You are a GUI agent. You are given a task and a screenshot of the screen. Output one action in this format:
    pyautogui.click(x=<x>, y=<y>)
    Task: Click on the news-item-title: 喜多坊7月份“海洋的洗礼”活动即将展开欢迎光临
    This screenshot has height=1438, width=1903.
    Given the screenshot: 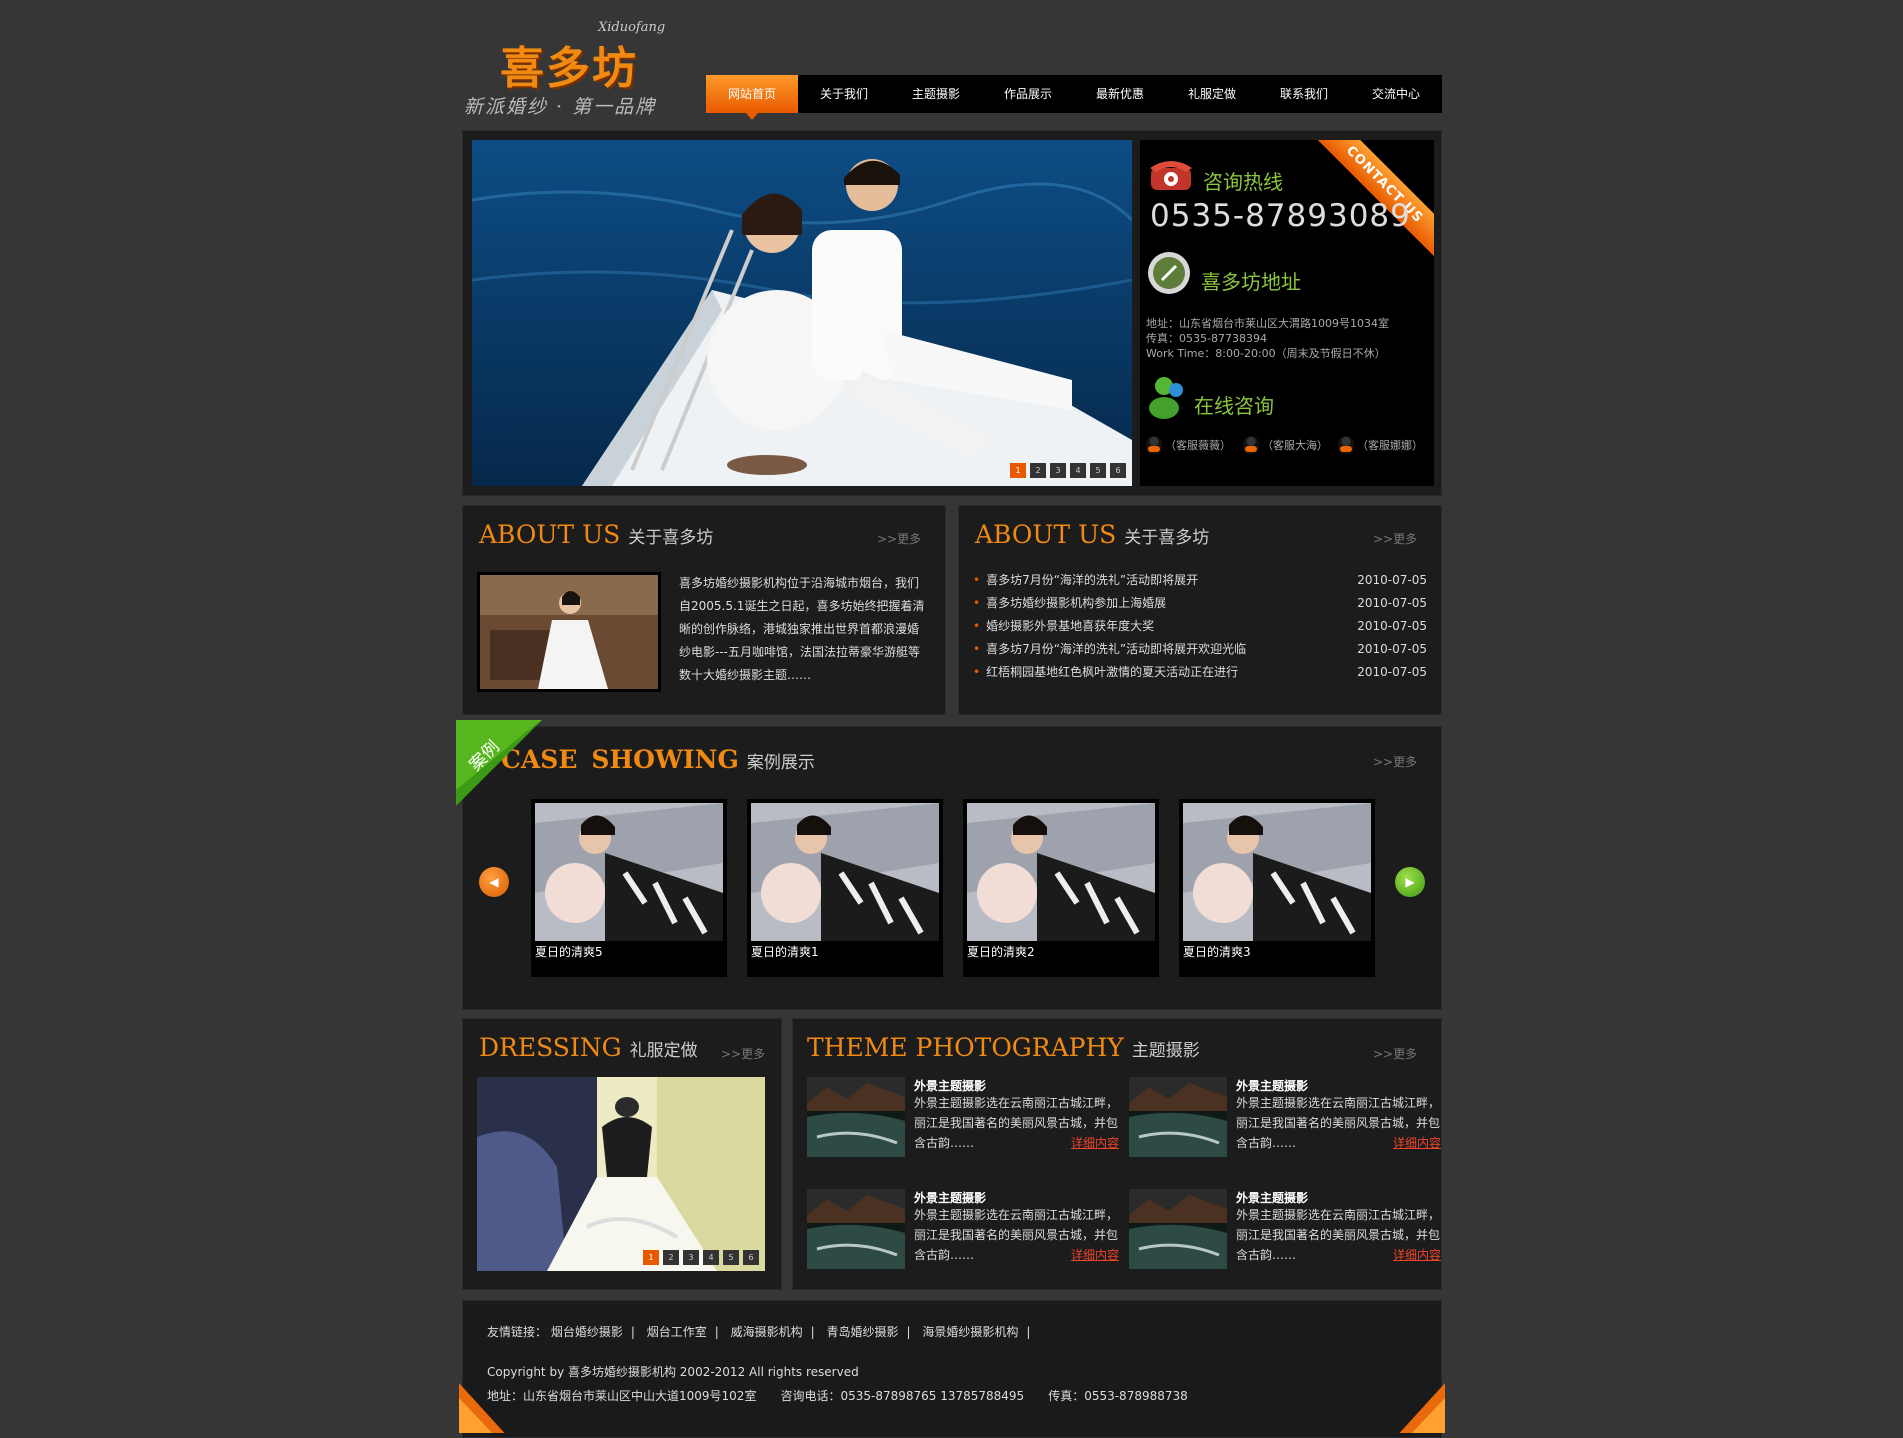 What is the action you would take?
    pyautogui.click(x=1116, y=649)
    